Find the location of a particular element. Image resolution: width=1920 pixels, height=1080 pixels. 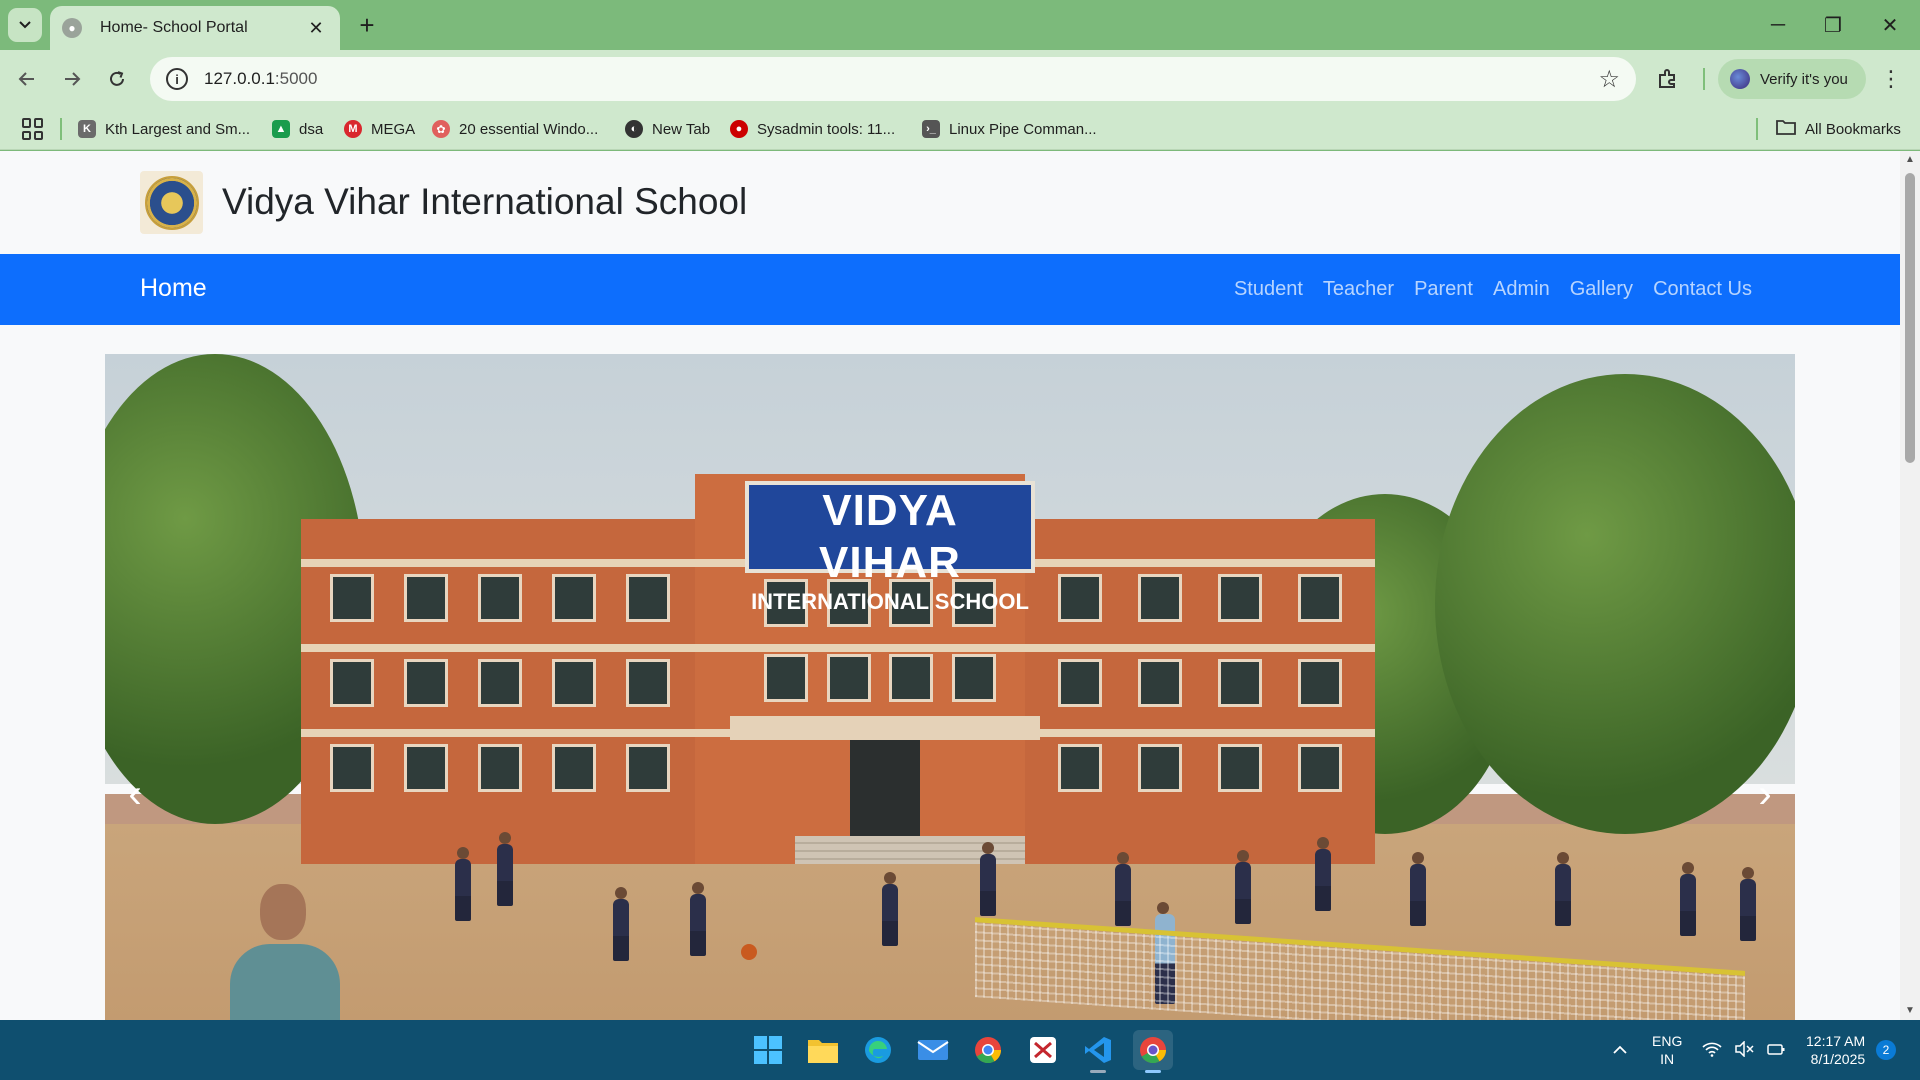

tab-title: Home- School Portal is located at coordinates (174, 27).